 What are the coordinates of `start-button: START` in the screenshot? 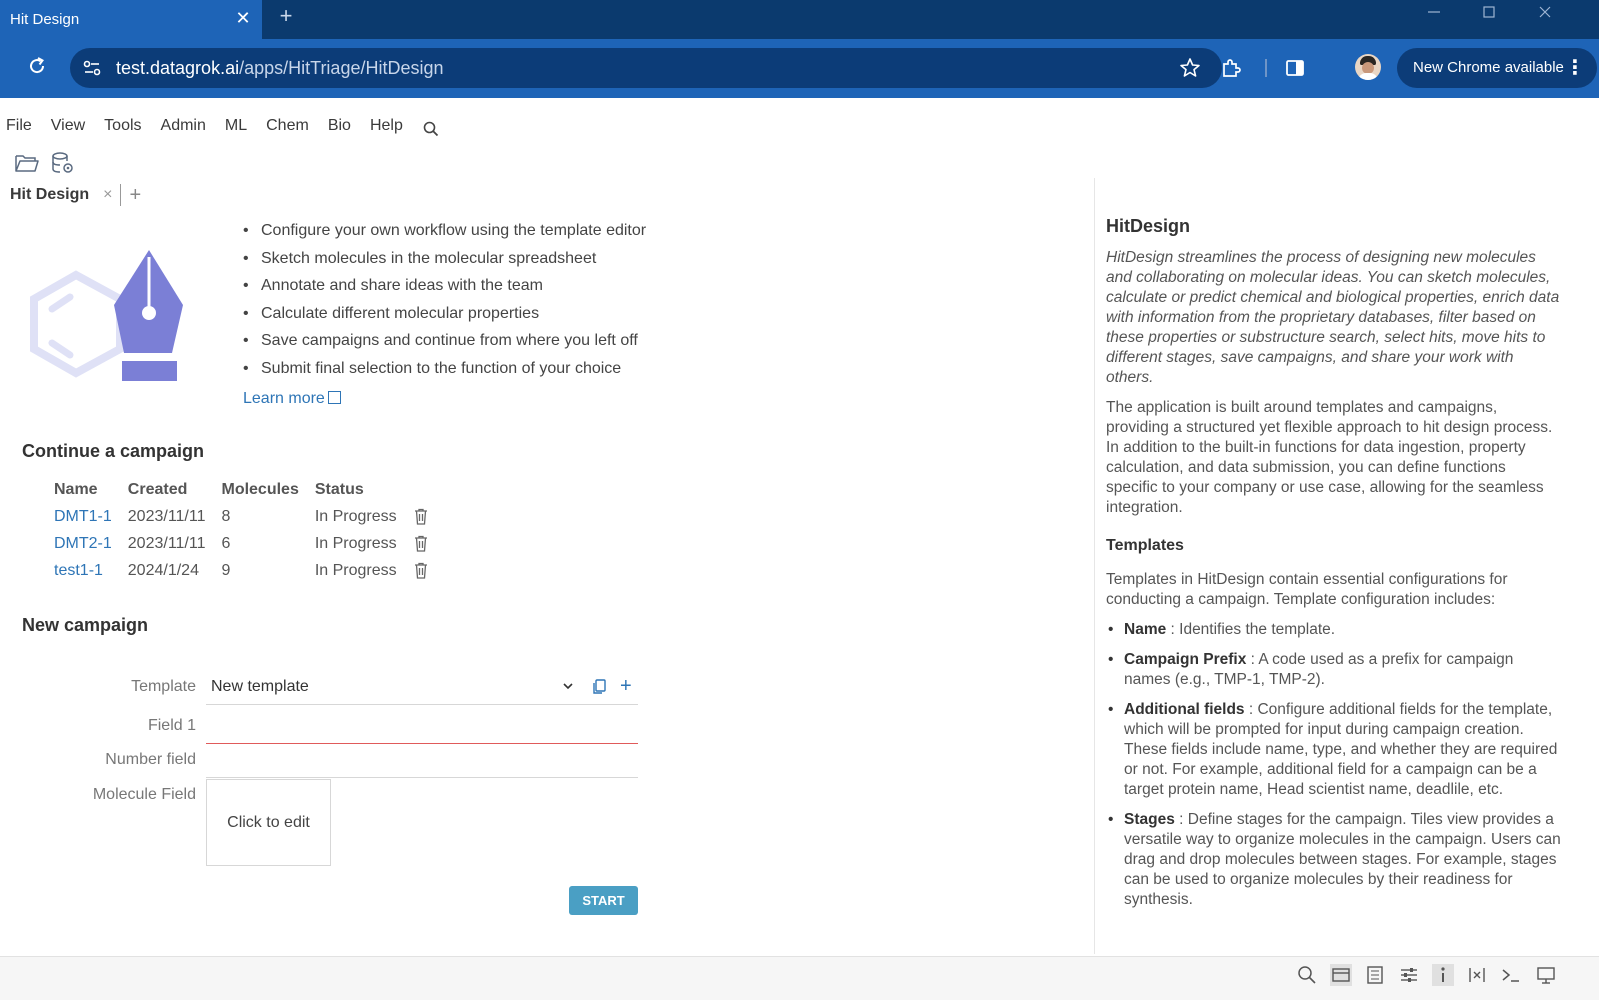 It's located at (603, 900).